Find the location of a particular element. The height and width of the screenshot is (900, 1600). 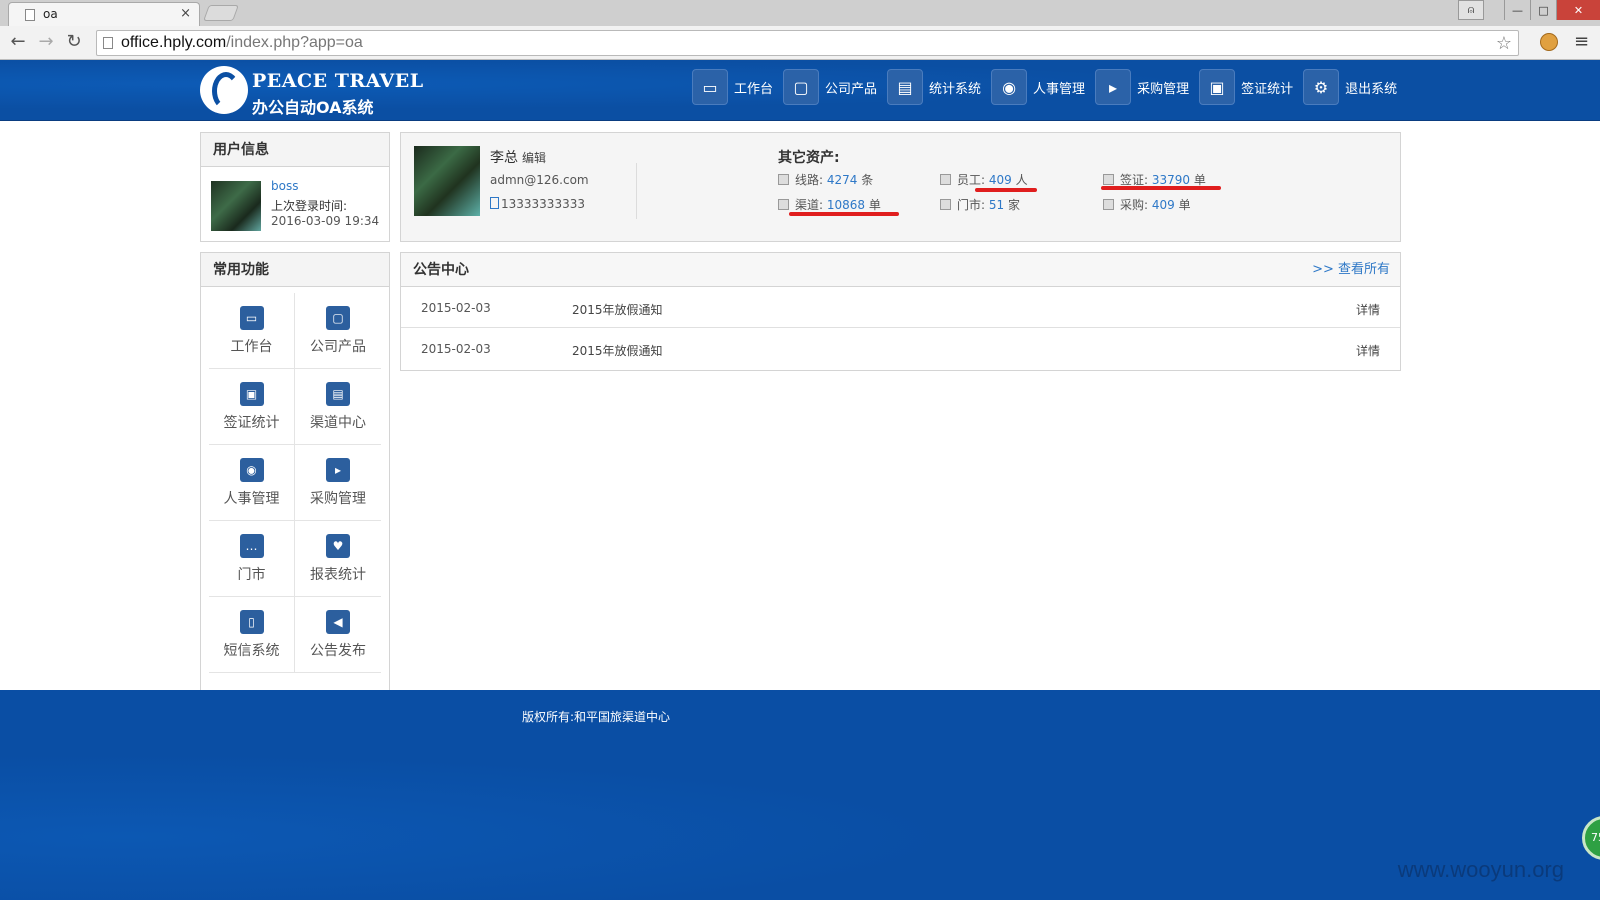

nav-products: ▢ 公司产品 is located at coordinates (830, 87).